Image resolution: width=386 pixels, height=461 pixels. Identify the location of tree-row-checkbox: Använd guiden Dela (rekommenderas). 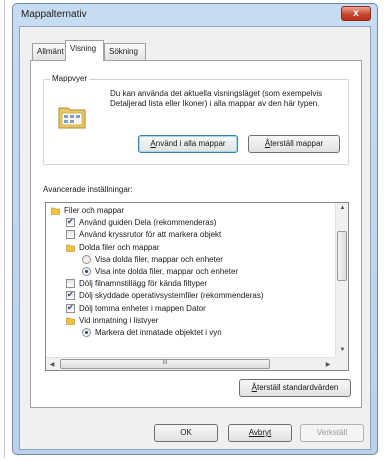
(191, 222).